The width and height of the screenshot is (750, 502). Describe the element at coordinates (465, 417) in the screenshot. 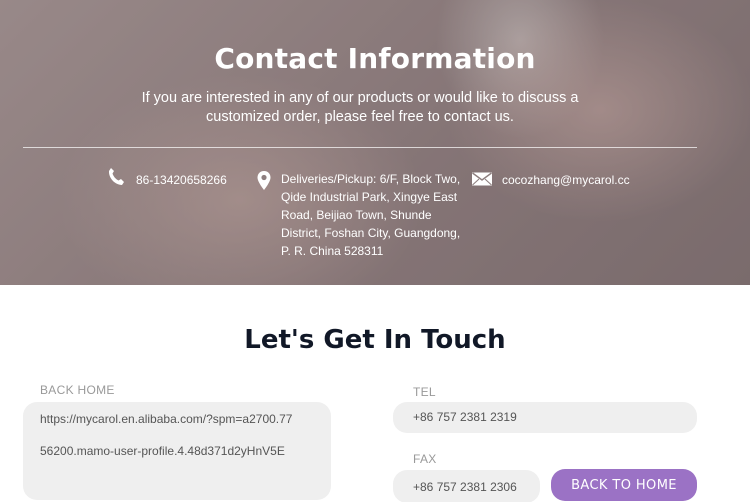

I see `tel-value: +86 757 2381 2319` at that location.